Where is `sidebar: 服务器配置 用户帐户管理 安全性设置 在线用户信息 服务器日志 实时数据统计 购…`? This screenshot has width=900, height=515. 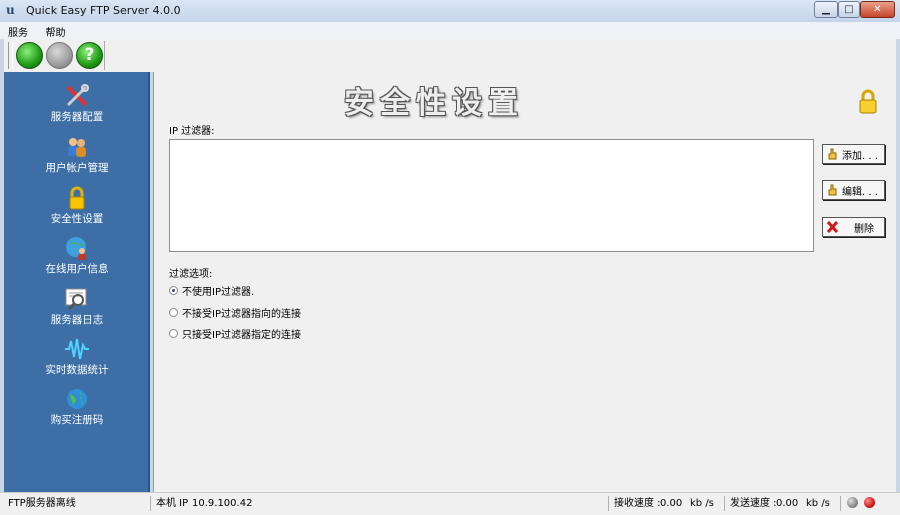
sidebar: 服务器配置 用户帐户管理 安全性设置 在线用户信息 服务器日志 实时数据统计 购… is located at coordinates (77, 282).